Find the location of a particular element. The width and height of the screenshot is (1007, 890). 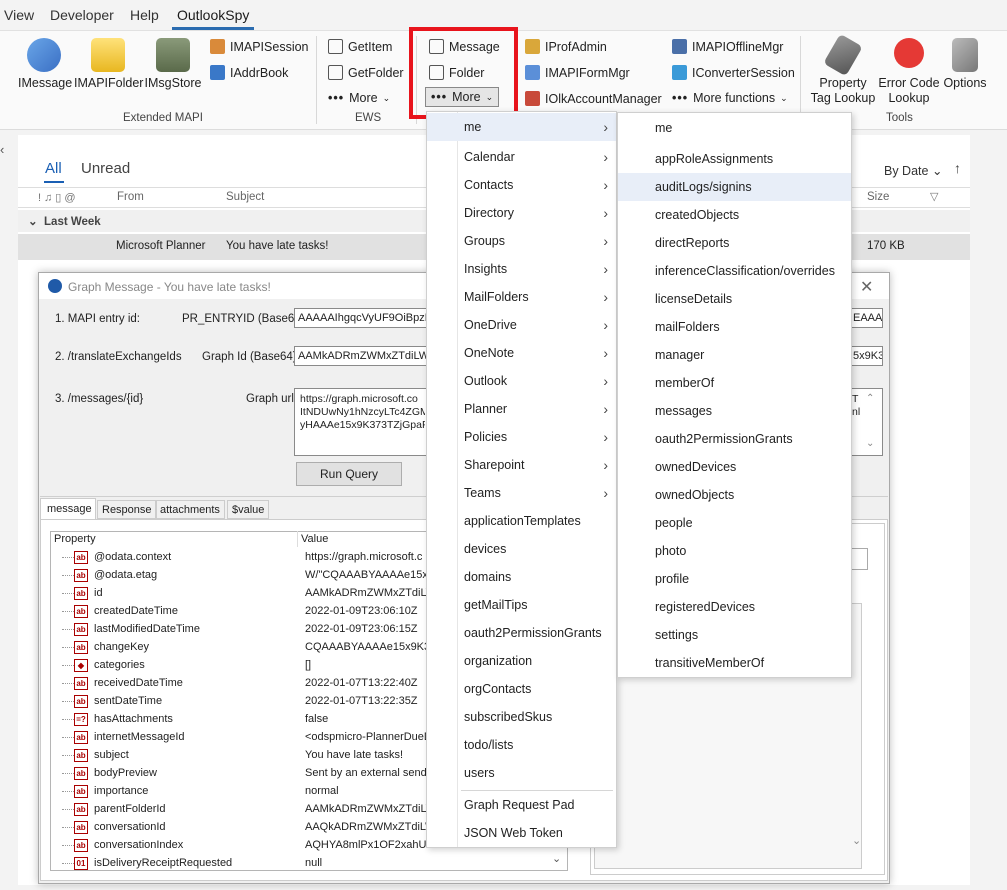

graph-menu-item: todo/lists is located at coordinates (521, 745).